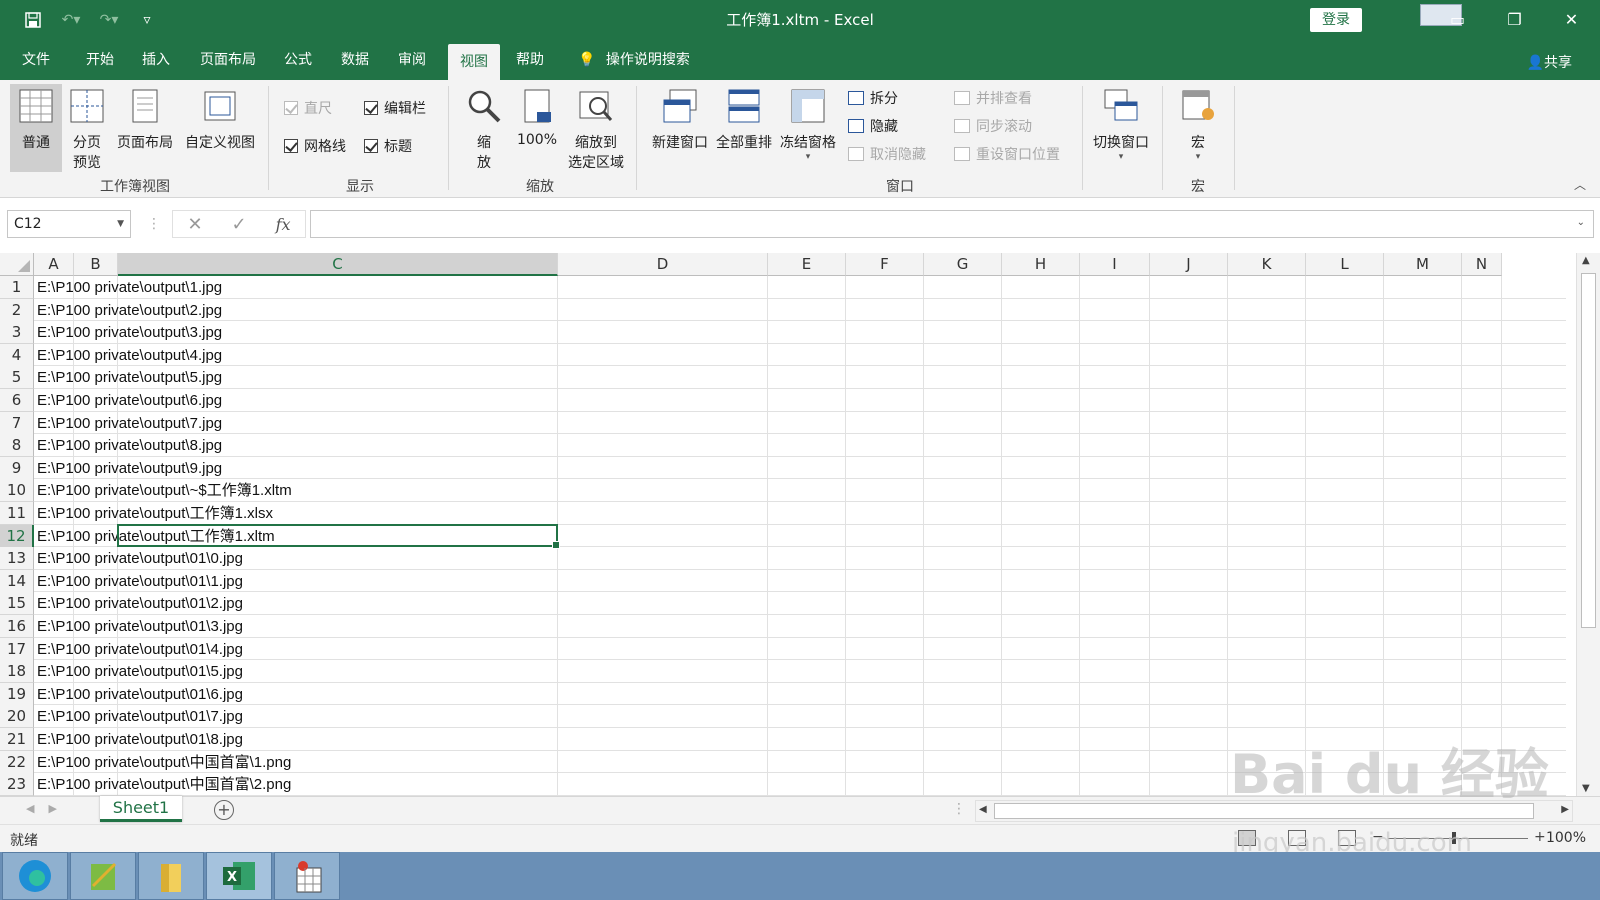  I want to click on column-header-g: G, so click(963, 264).